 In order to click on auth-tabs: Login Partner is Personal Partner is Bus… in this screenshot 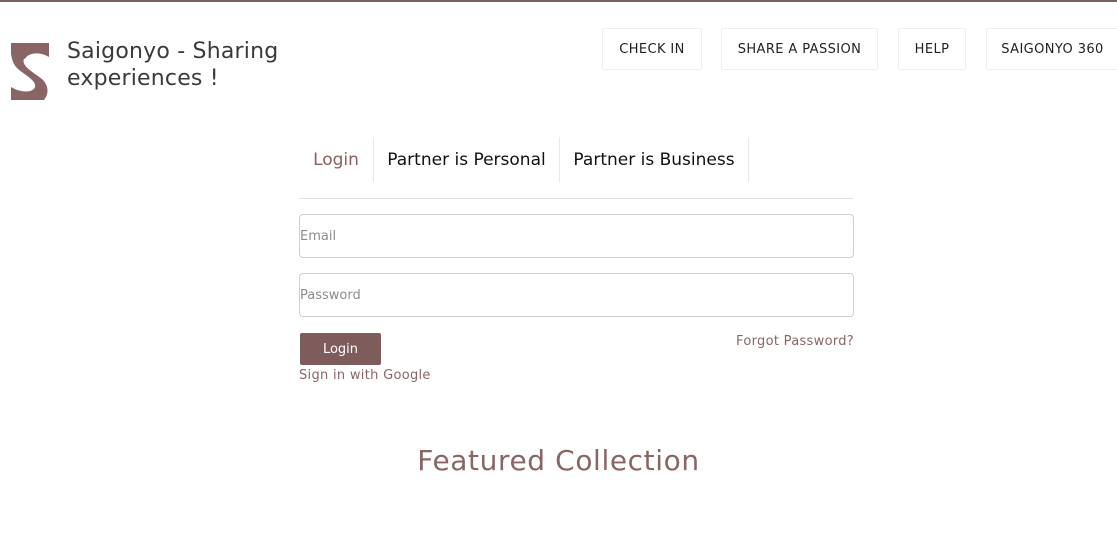, I will do `click(576, 168)`.